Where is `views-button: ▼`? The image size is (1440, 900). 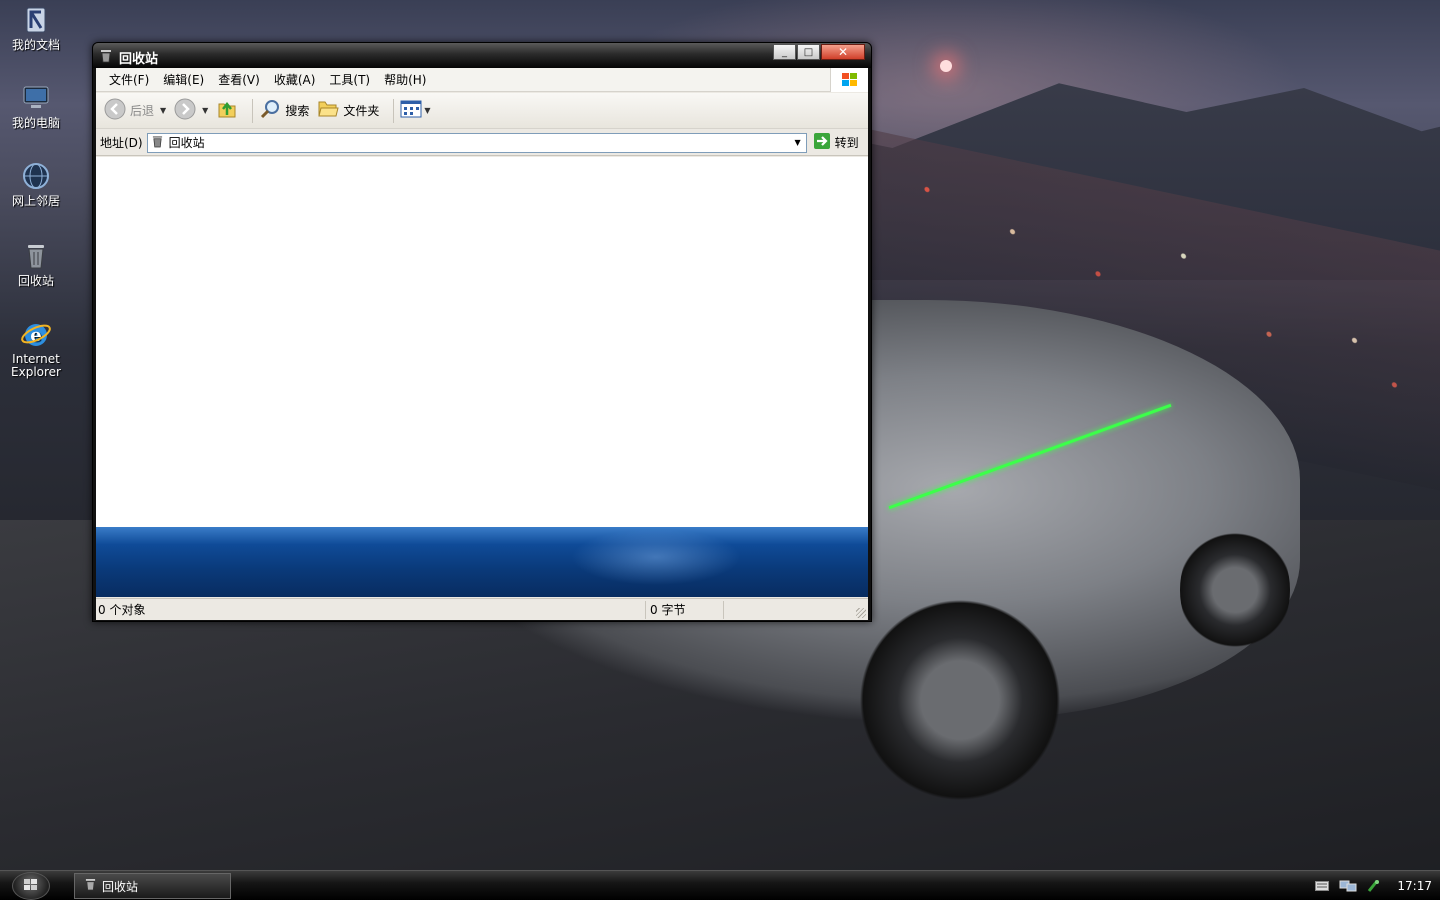
views-button: ▼ is located at coordinates (415, 110).